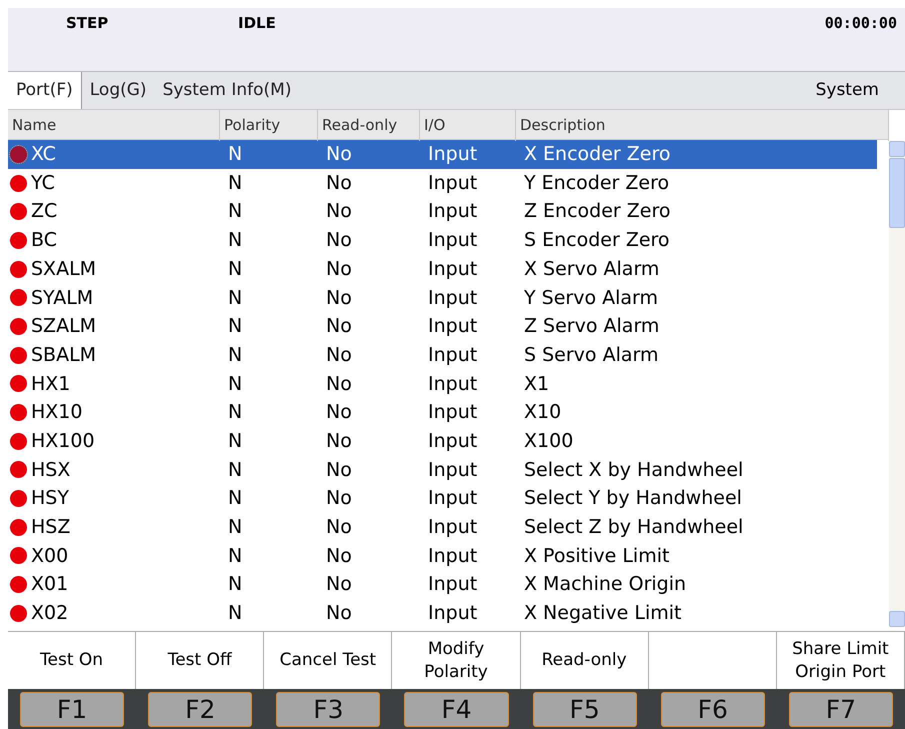  What do you see at coordinates (72, 660) in the screenshot?
I see `softkey-label: Test On` at bounding box center [72, 660].